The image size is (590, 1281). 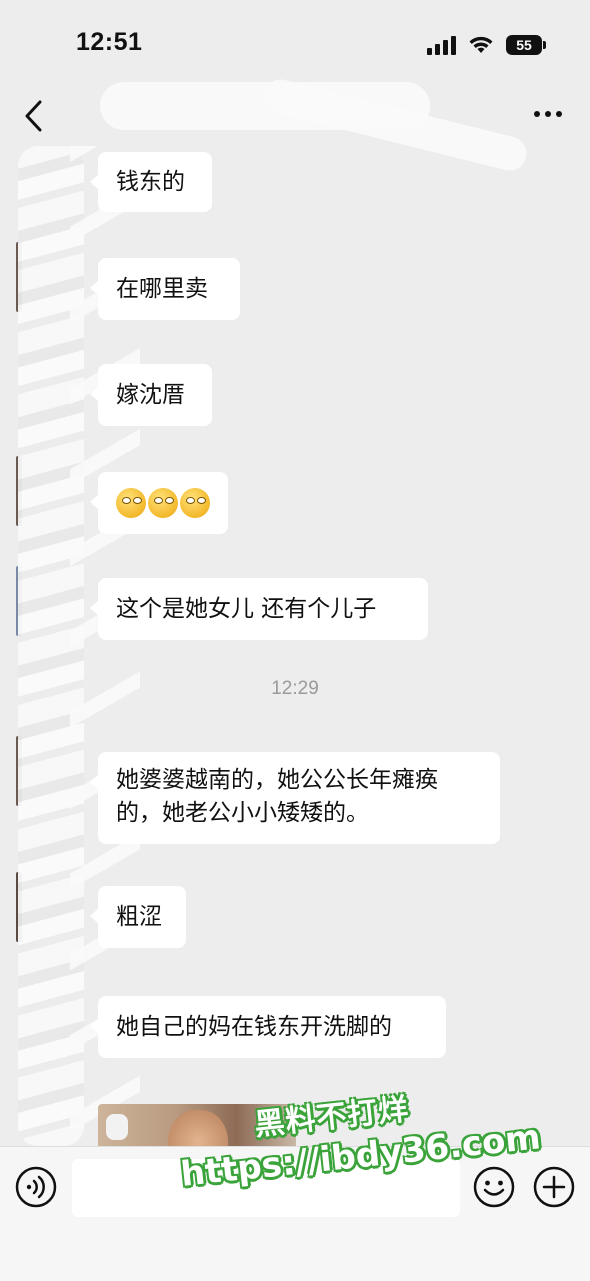 I want to click on emoji-row, so click(x=163, y=503).